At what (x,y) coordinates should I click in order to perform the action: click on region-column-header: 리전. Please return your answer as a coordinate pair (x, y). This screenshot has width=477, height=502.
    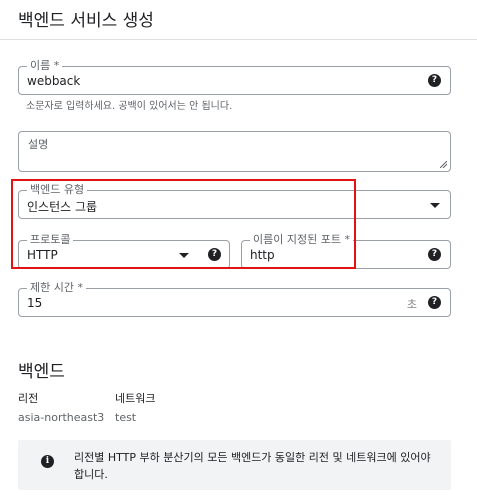
    Looking at the image, I should click on (28, 398).